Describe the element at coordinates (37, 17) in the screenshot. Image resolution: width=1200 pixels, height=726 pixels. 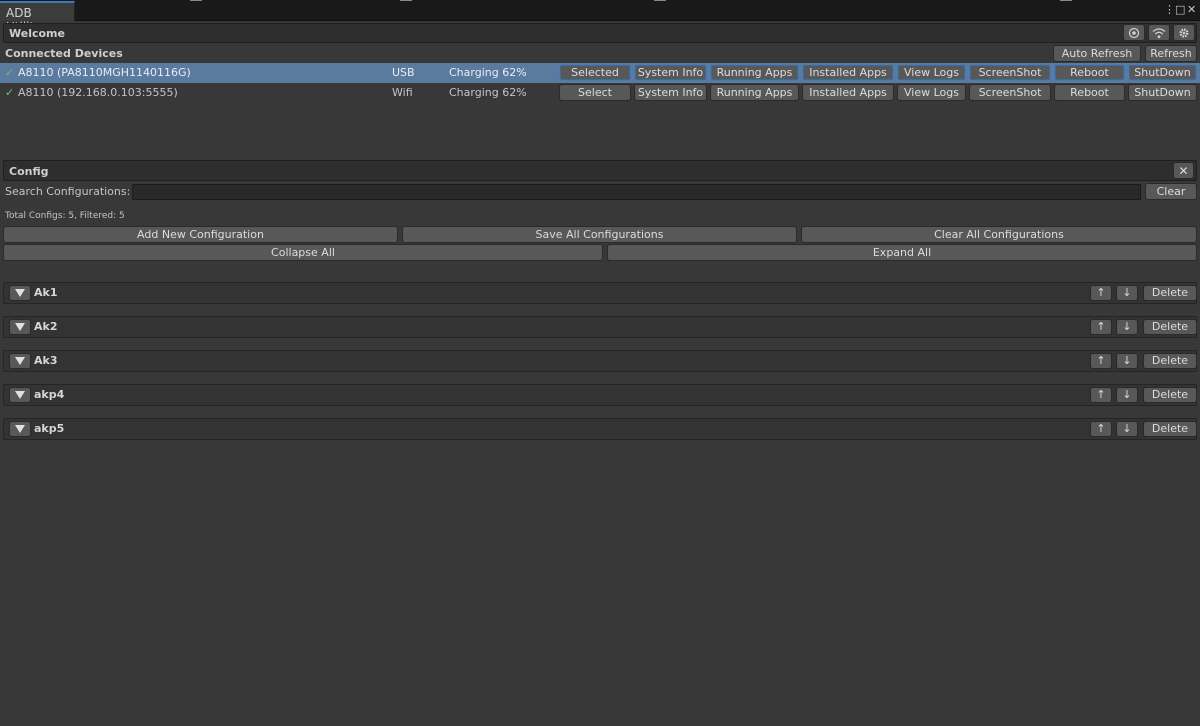
I see `tab-adb-utility: ADB Utility` at that location.